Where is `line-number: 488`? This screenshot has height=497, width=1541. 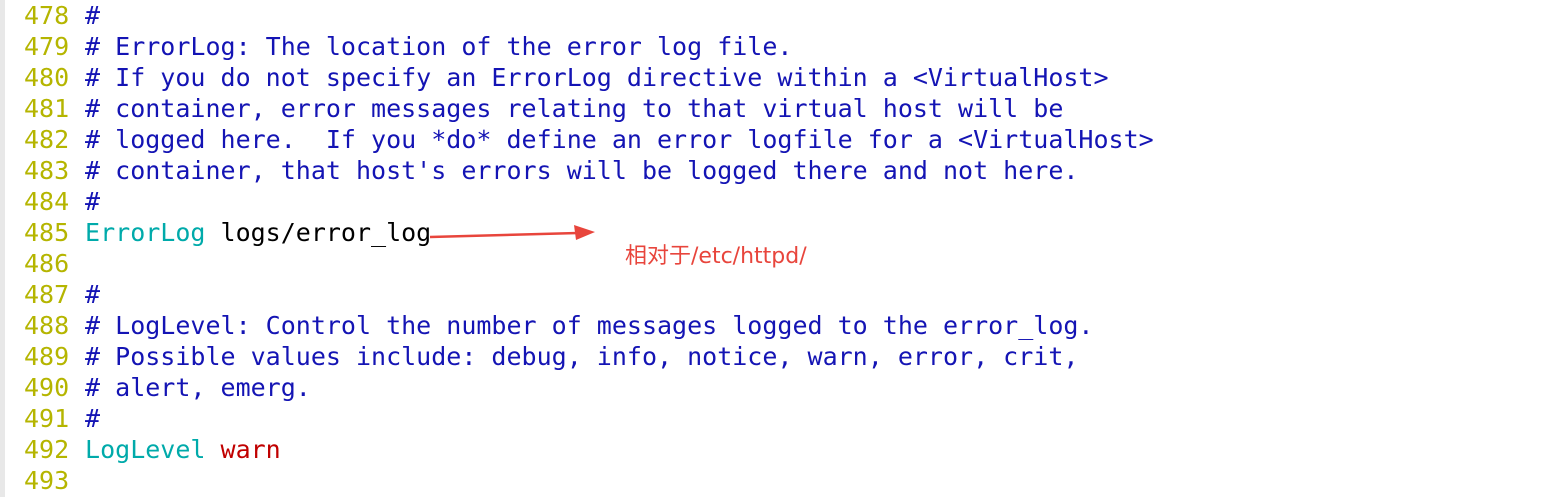 line-number: 488 is located at coordinates (47, 325).